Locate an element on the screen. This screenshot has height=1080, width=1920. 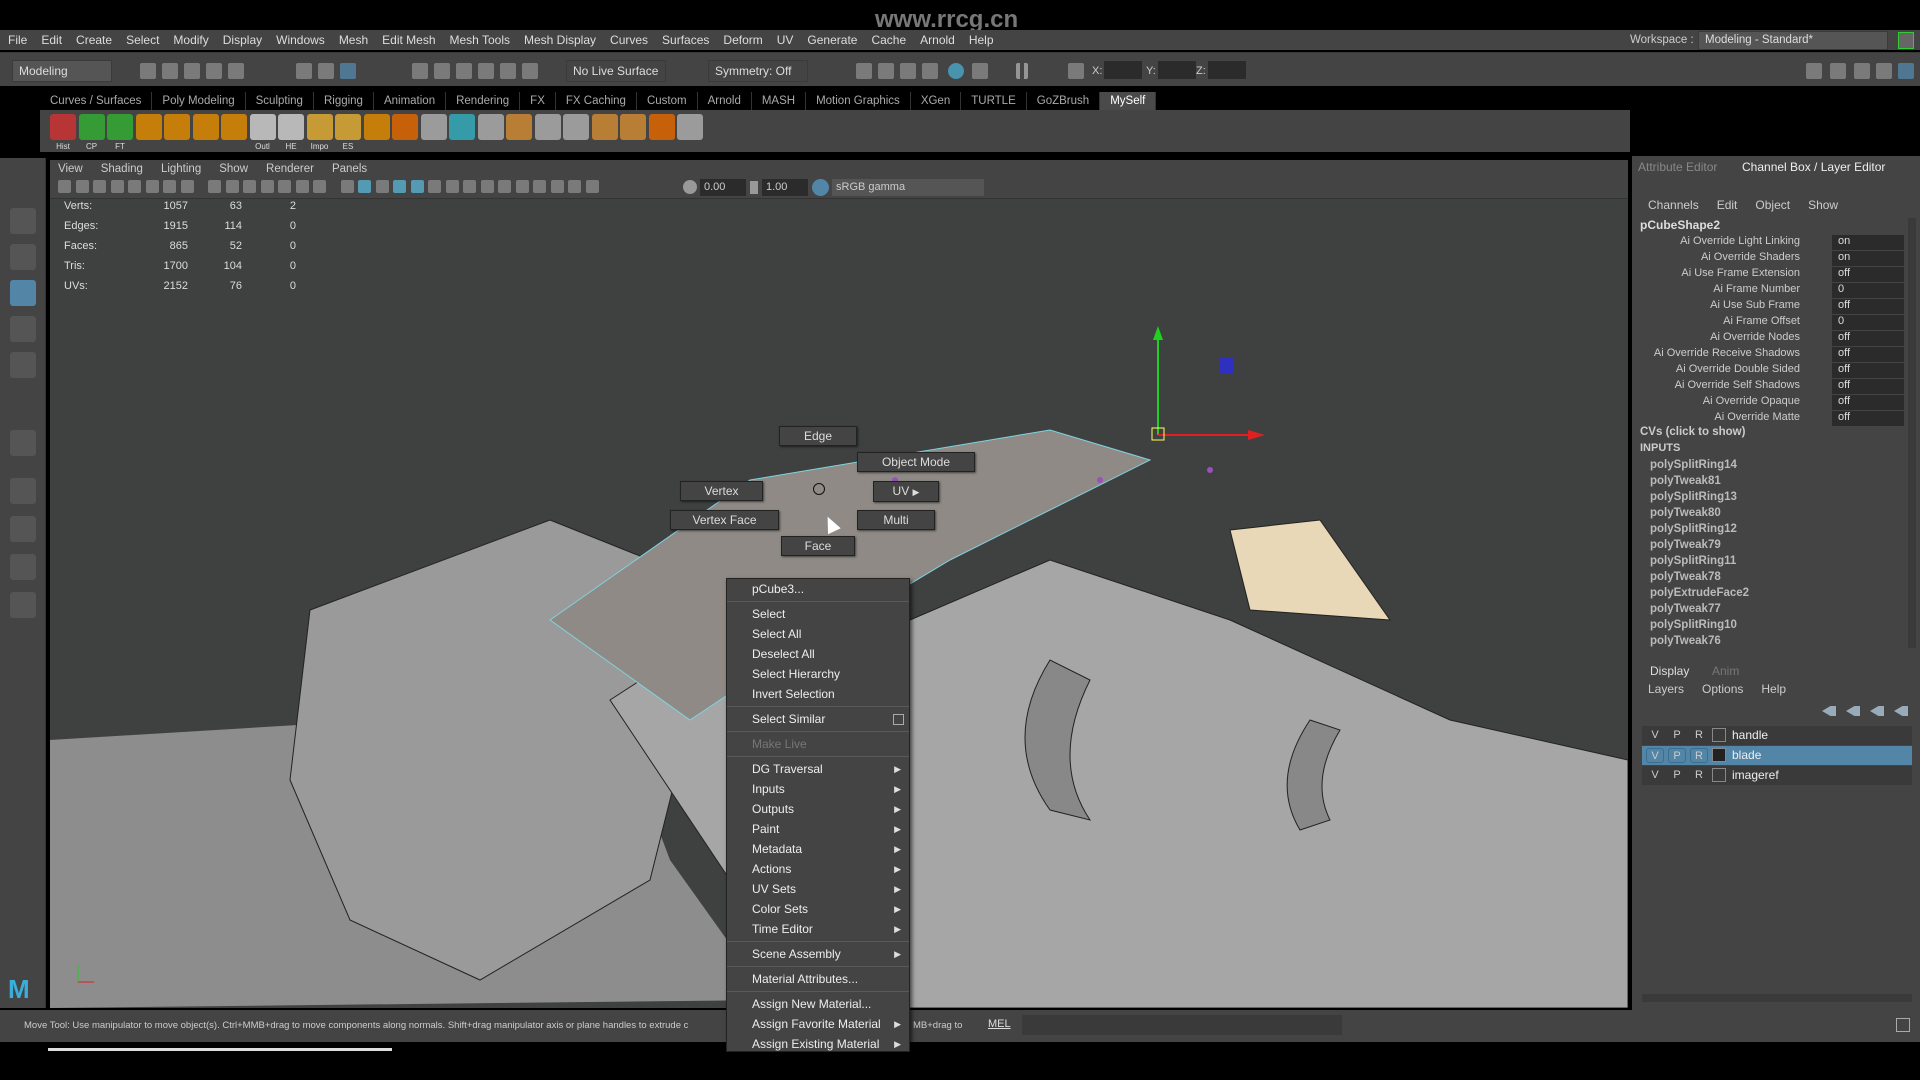
layer-color-swatch is located at coordinates (1719, 755).